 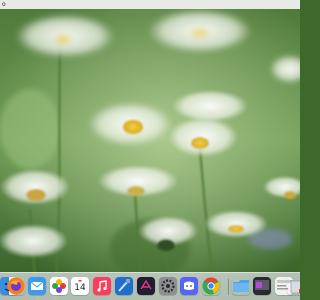 I want to click on settings-icon, so click(x=168, y=286).